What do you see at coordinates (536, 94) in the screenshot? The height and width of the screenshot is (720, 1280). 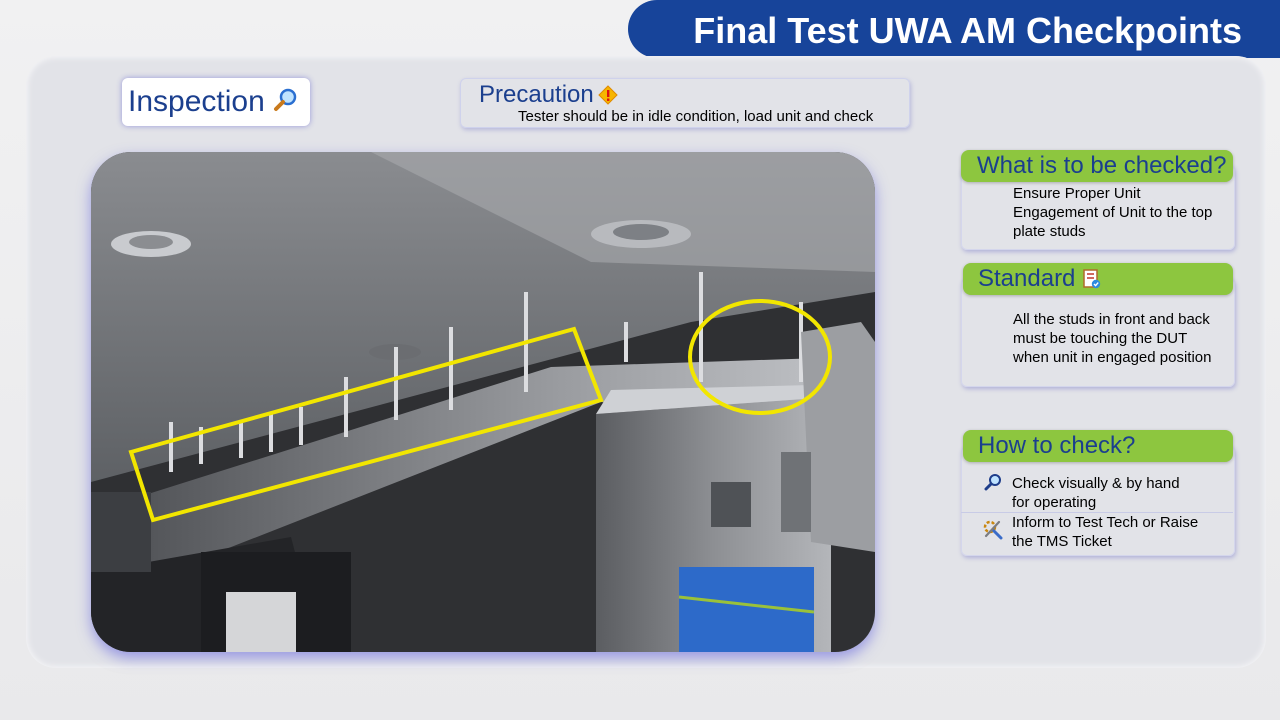 I see `precaution-label: Precaution` at bounding box center [536, 94].